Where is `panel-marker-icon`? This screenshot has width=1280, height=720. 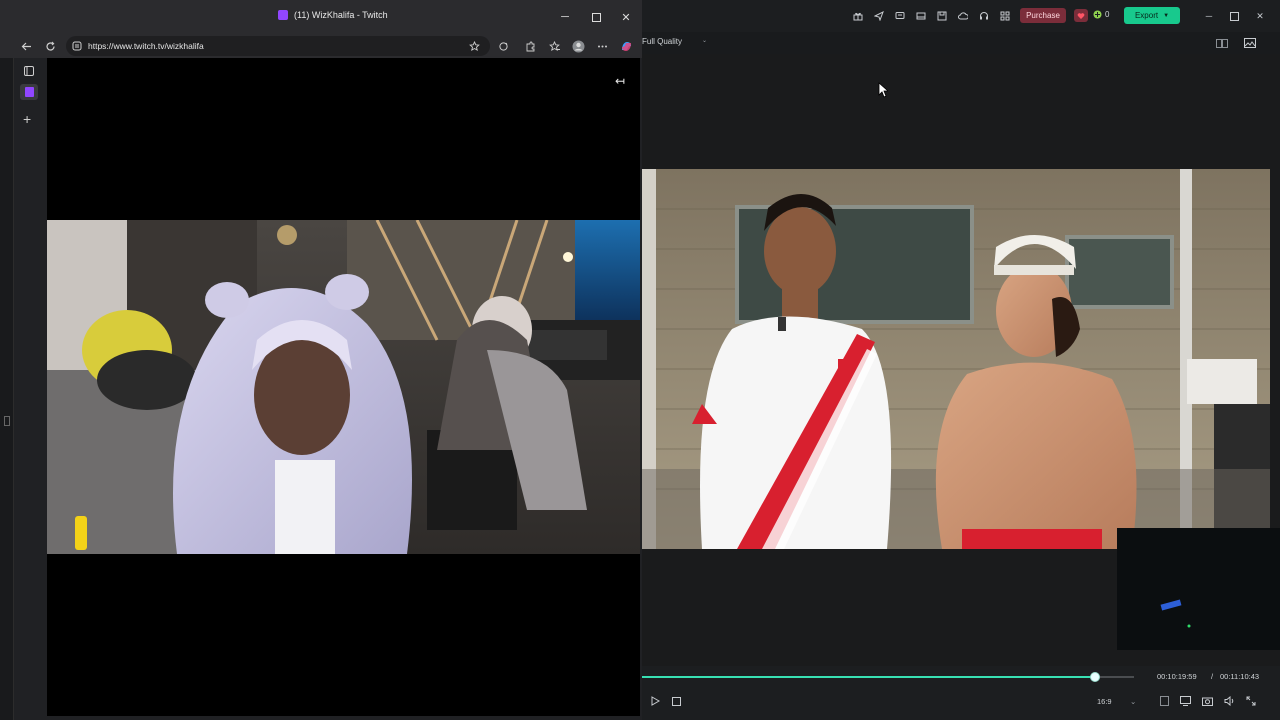
panel-marker-icon is located at coordinates (7, 421).